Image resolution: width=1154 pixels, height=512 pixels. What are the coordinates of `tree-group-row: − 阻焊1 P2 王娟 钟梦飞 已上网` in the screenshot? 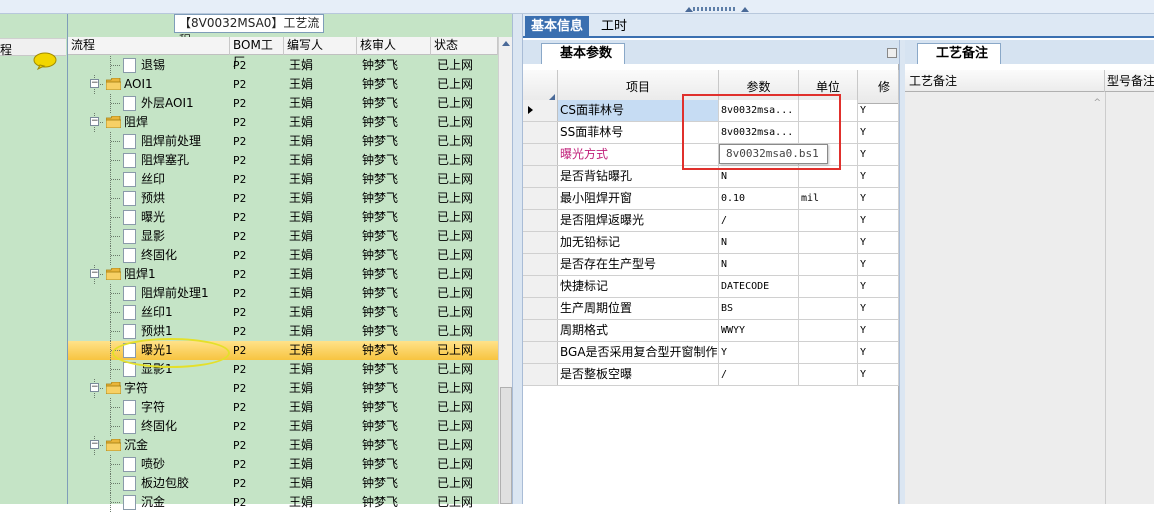 It's located at (283, 274).